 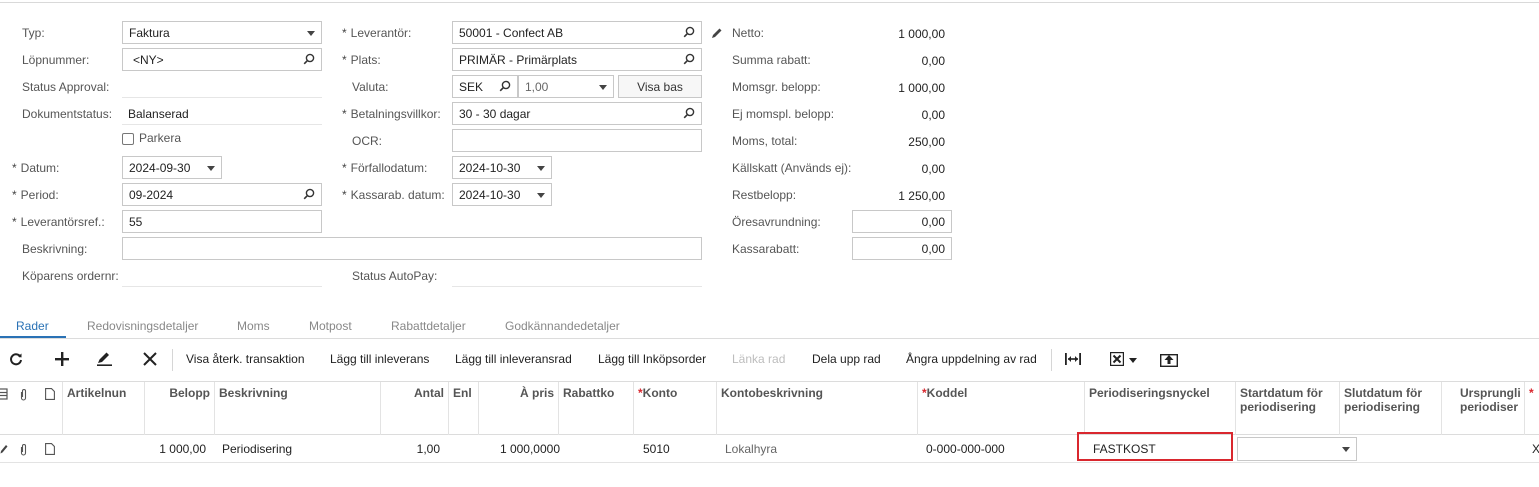 I want to click on pencil-icon, so click(x=717, y=33).